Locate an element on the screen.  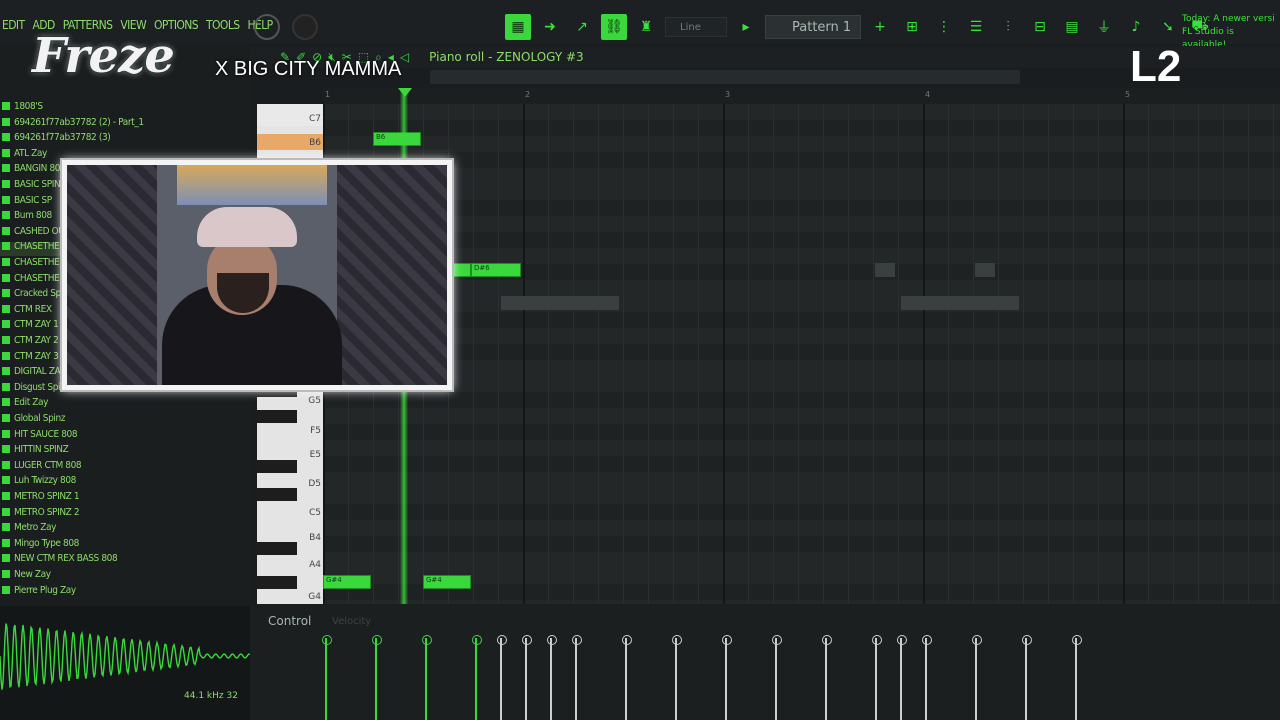
browser-item-label: NEW CTM REX BASS 808 is located at coordinates (66, 559).